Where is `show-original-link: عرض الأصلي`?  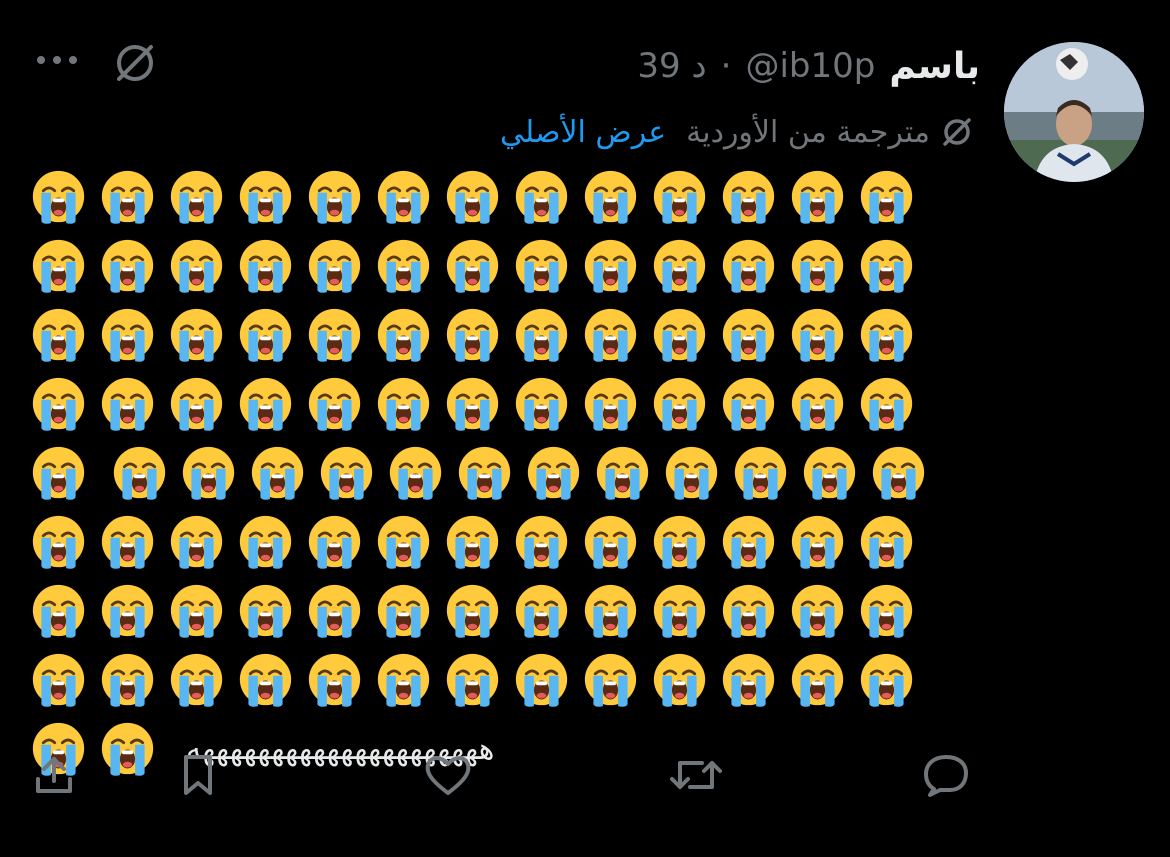 show-original-link: عرض الأصلي is located at coordinates (583, 132).